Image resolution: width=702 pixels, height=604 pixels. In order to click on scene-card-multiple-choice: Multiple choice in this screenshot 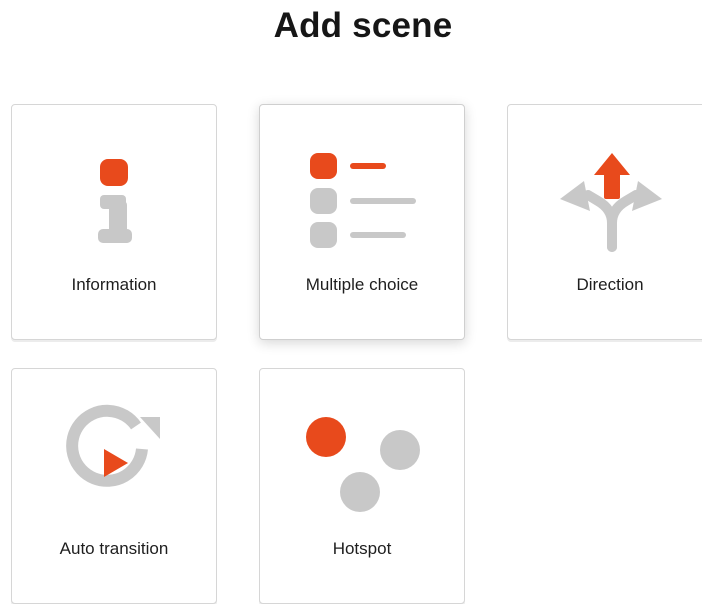, I will do `click(362, 222)`.